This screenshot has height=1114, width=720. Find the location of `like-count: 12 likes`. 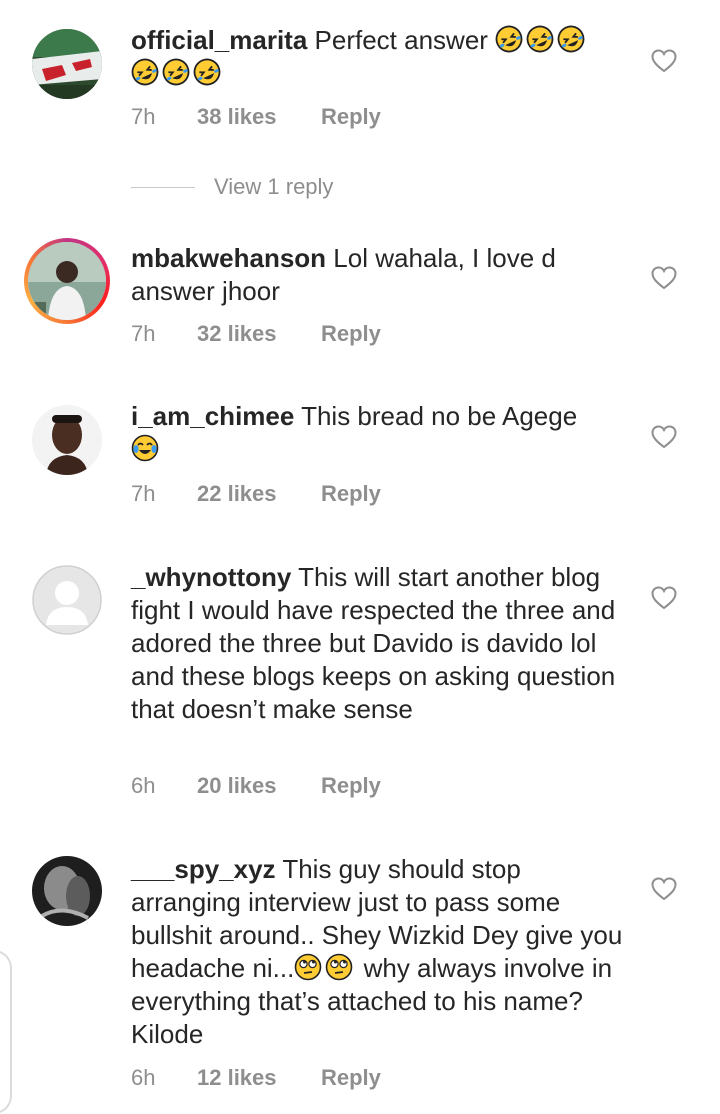

like-count: 12 likes is located at coordinates (259, 1078).